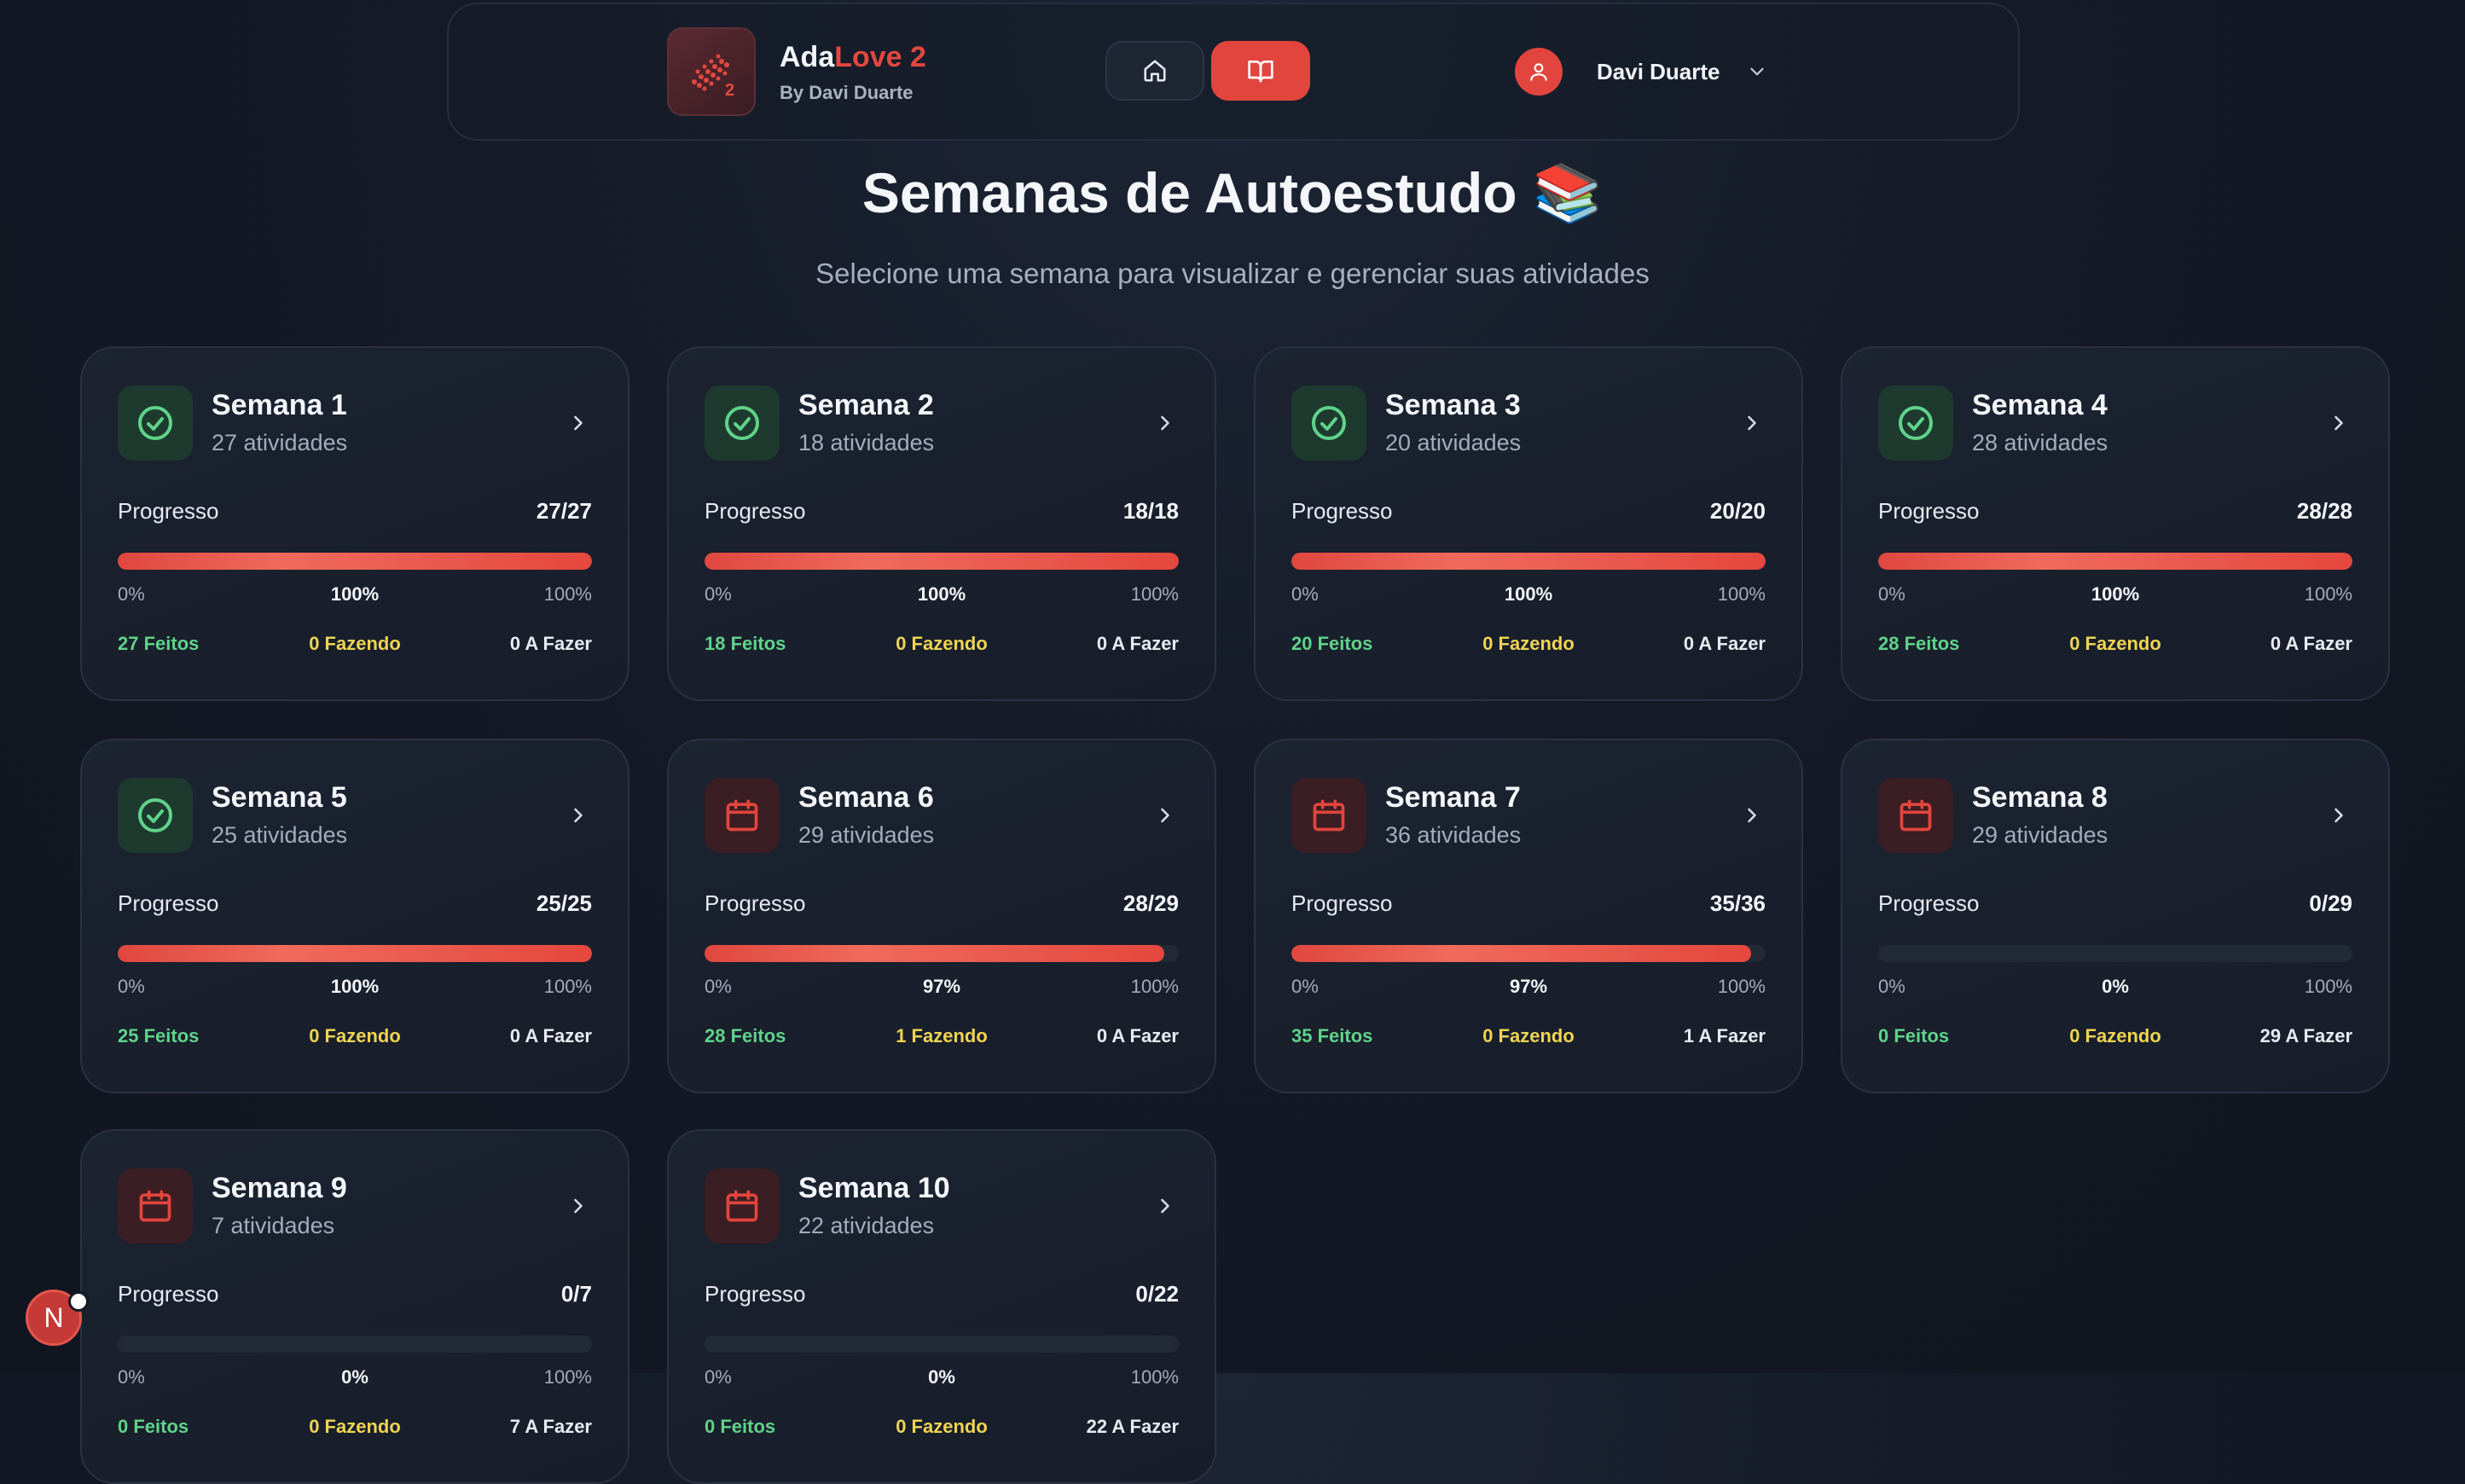 The image size is (2465, 1484). What do you see at coordinates (78, 1301) in the screenshot?
I see `notification-dot` at bounding box center [78, 1301].